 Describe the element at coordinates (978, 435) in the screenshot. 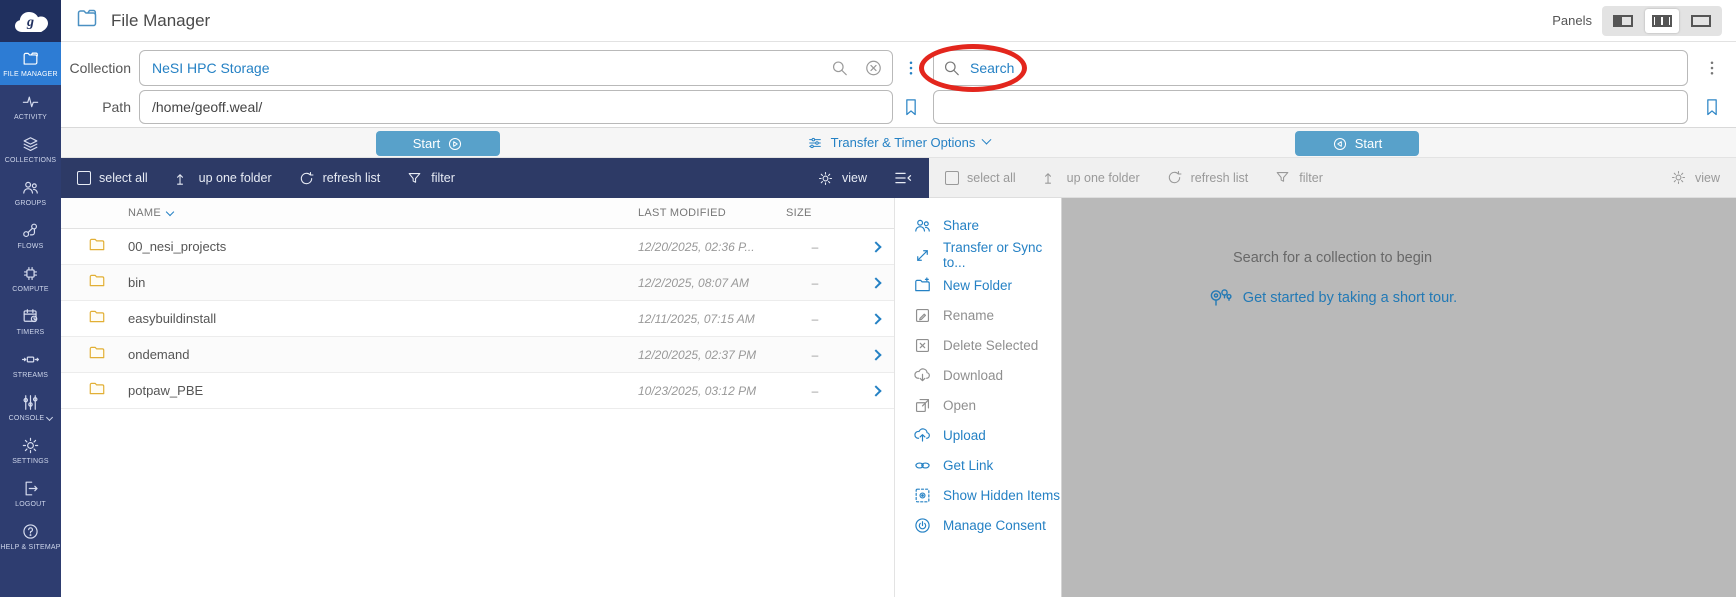

I see `upload-menu-item: Upload` at that location.